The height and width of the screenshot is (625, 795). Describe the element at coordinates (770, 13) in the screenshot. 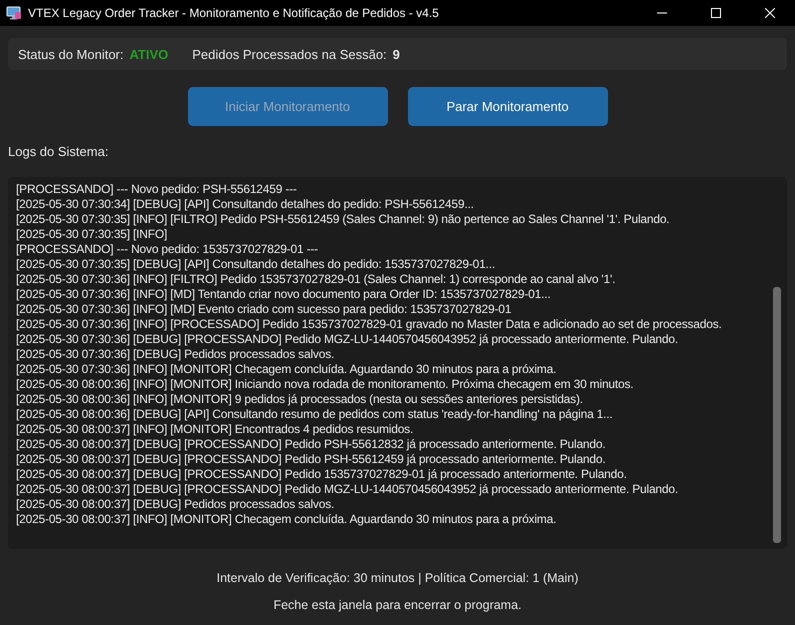

I see `close-icon` at that location.